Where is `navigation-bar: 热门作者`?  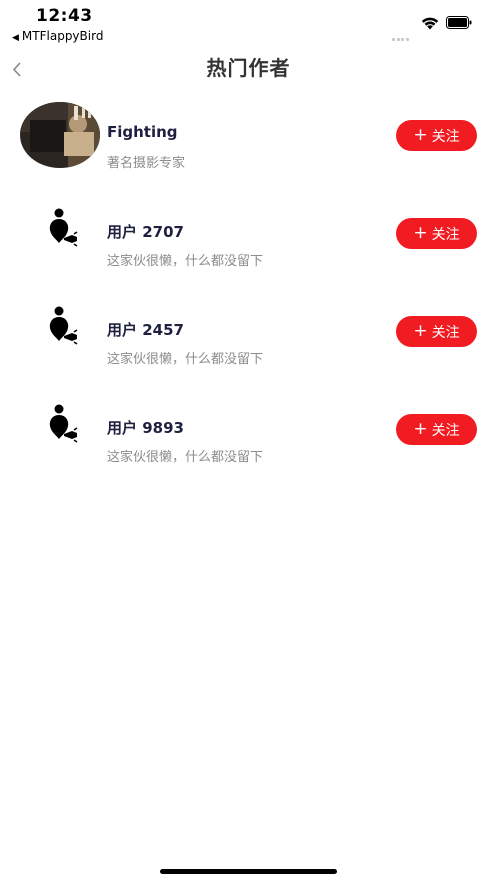 navigation-bar: 热门作者 is located at coordinates (248, 68).